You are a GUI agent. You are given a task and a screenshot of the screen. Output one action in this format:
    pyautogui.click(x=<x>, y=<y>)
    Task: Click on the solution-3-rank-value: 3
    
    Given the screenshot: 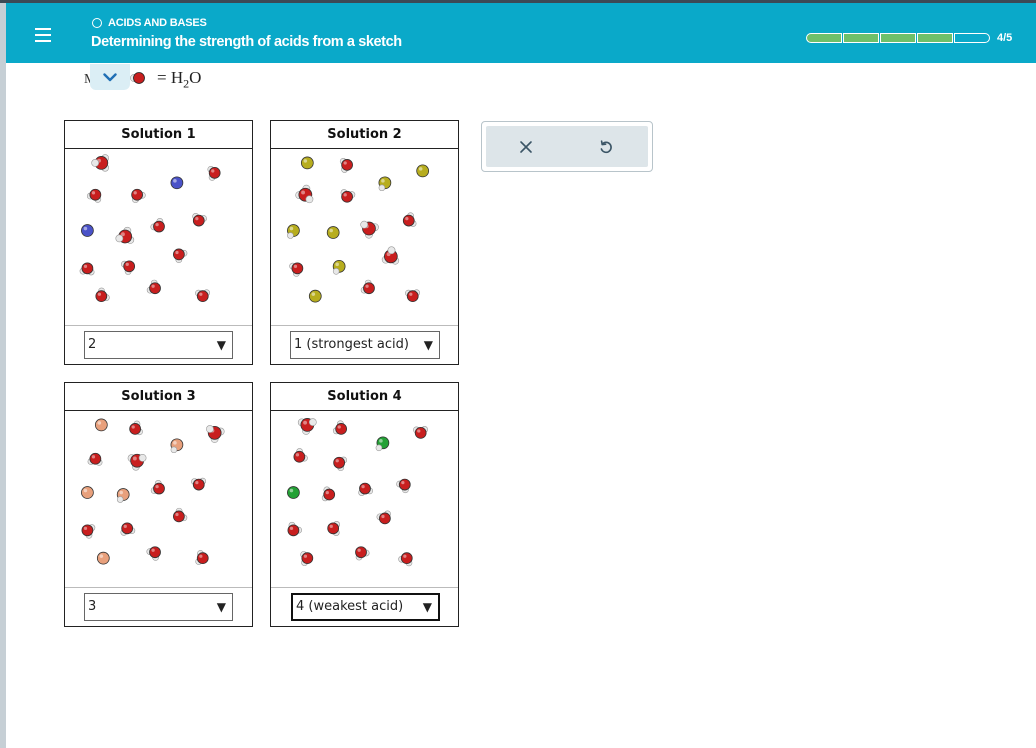 What is the action you would take?
    pyautogui.click(x=92, y=606)
    